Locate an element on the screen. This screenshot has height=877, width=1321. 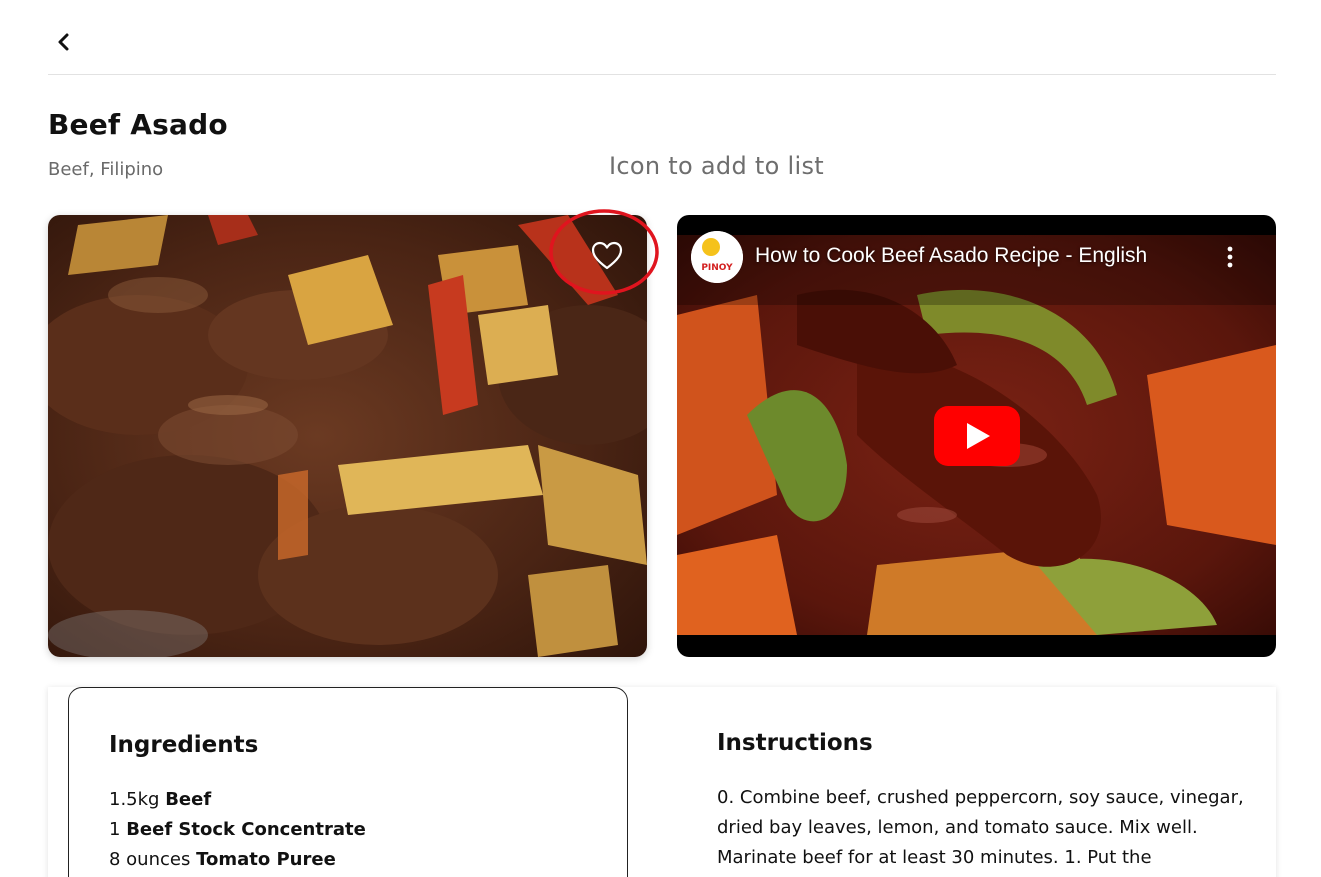
channel-logo-icon: PINOY is located at coordinates (717, 257).